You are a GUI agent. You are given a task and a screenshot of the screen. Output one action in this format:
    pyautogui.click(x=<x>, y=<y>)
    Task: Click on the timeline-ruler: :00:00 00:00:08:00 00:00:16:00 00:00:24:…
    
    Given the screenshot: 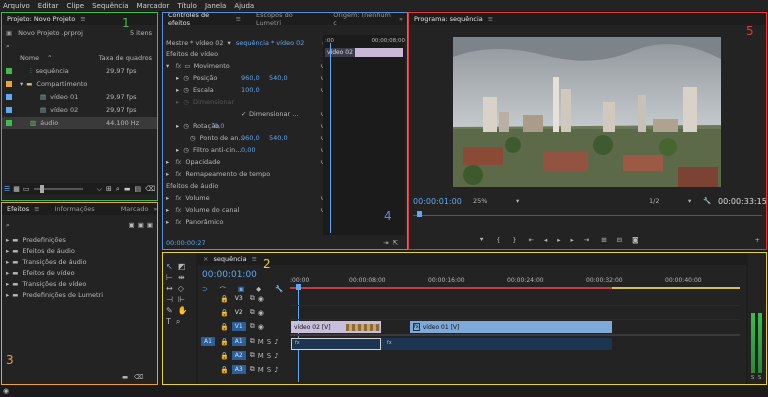 What is the action you would take?
    pyautogui.click(x=515, y=284)
    